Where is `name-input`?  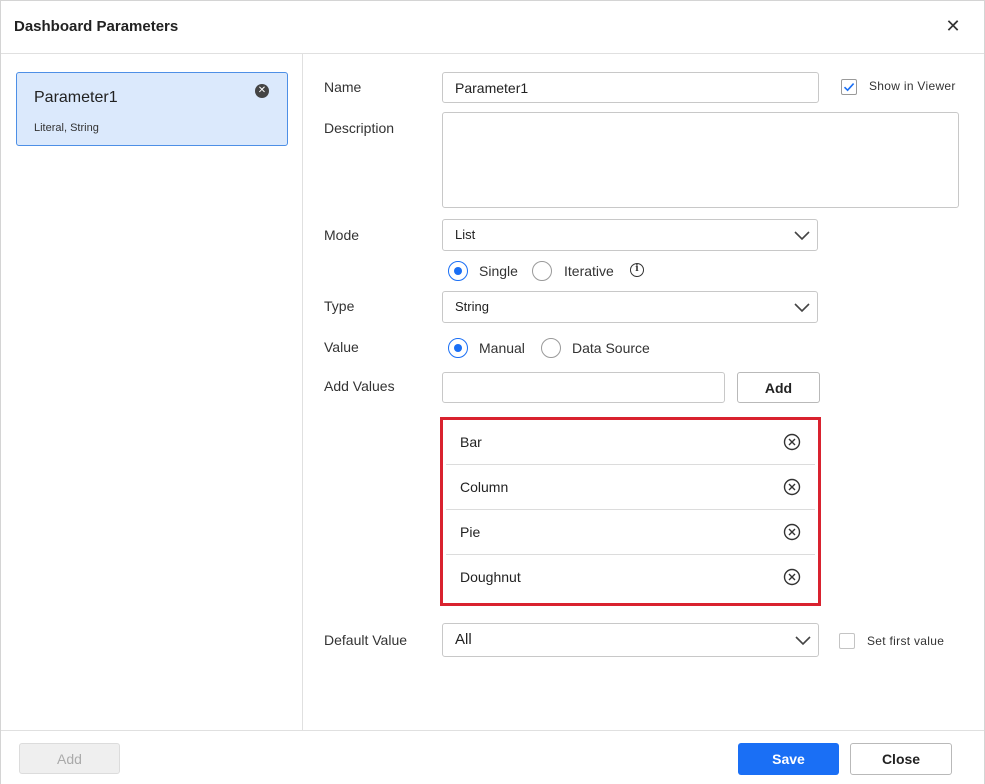
name-input is located at coordinates (630, 87).